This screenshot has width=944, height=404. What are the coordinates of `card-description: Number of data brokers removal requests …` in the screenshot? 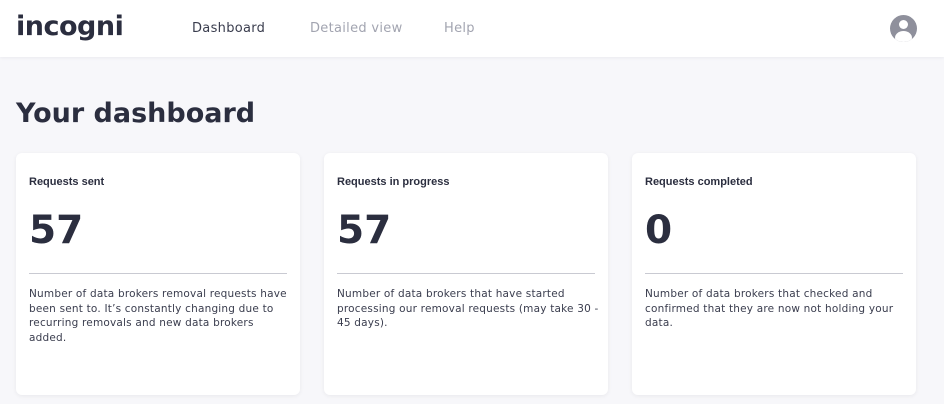 It's located at (158, 316).